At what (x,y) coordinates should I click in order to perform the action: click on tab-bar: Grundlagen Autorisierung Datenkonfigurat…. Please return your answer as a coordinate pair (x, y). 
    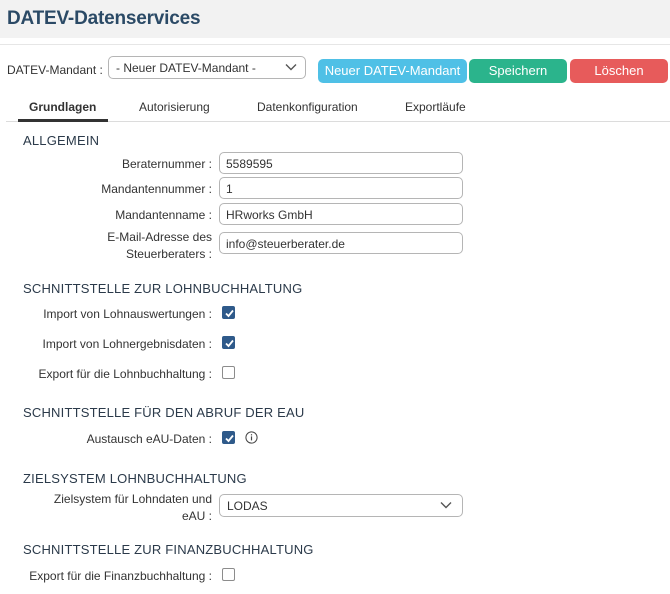
    Looking at the image, I should click on (338, 108).